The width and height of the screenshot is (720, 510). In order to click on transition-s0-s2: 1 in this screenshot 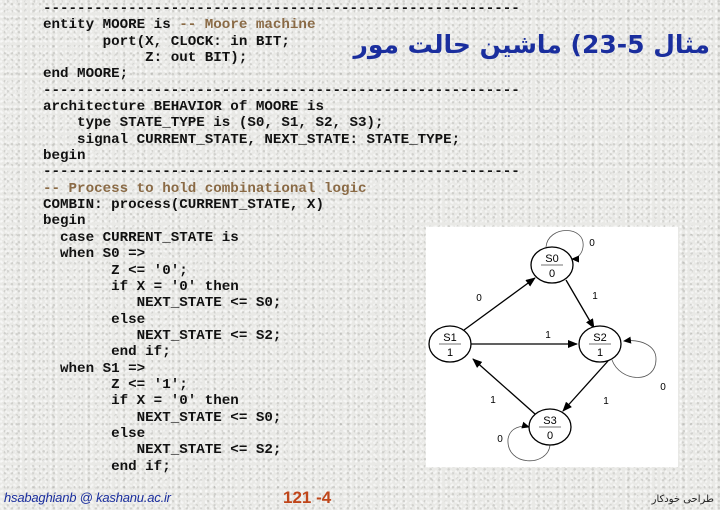, I will do `click(581, 304)`.